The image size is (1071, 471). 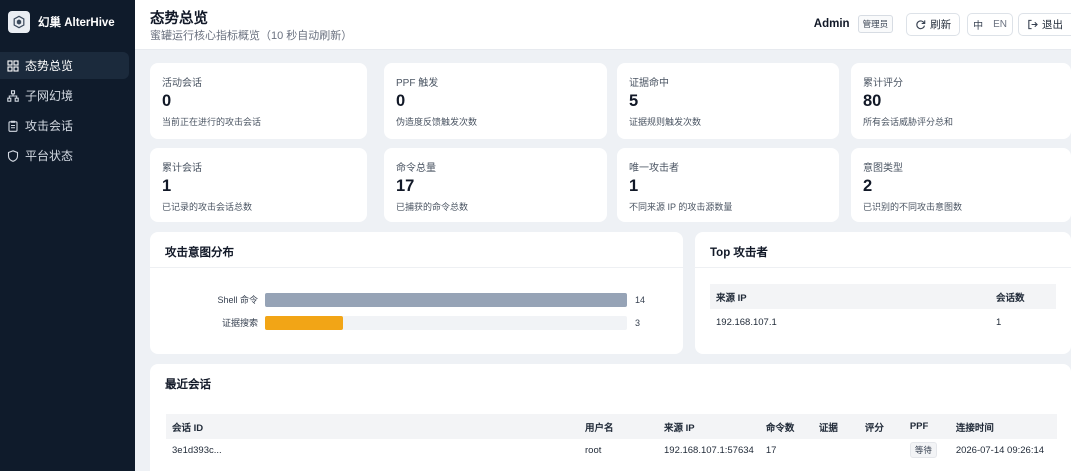 I want to click on logout-icon, so click(x=1033, y=24).